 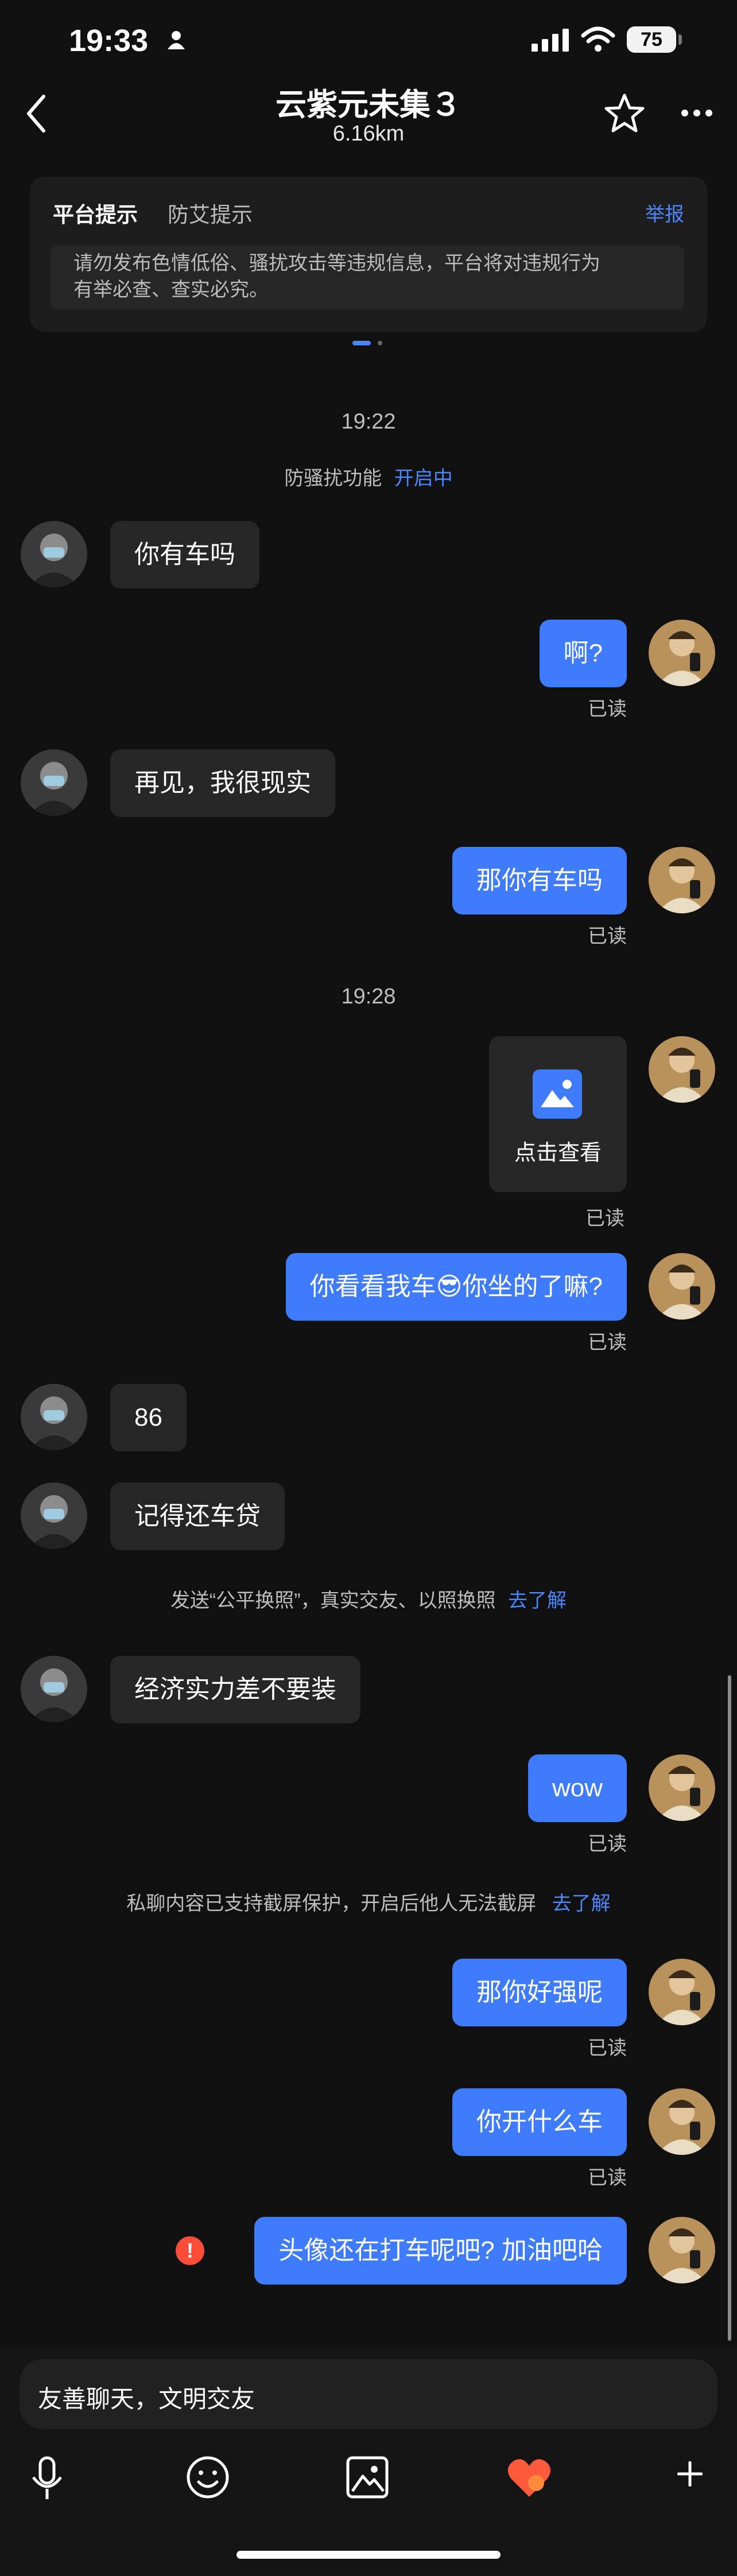 I want to click on tab-platform-notice: 平台提示, so click(x=95, y=213).